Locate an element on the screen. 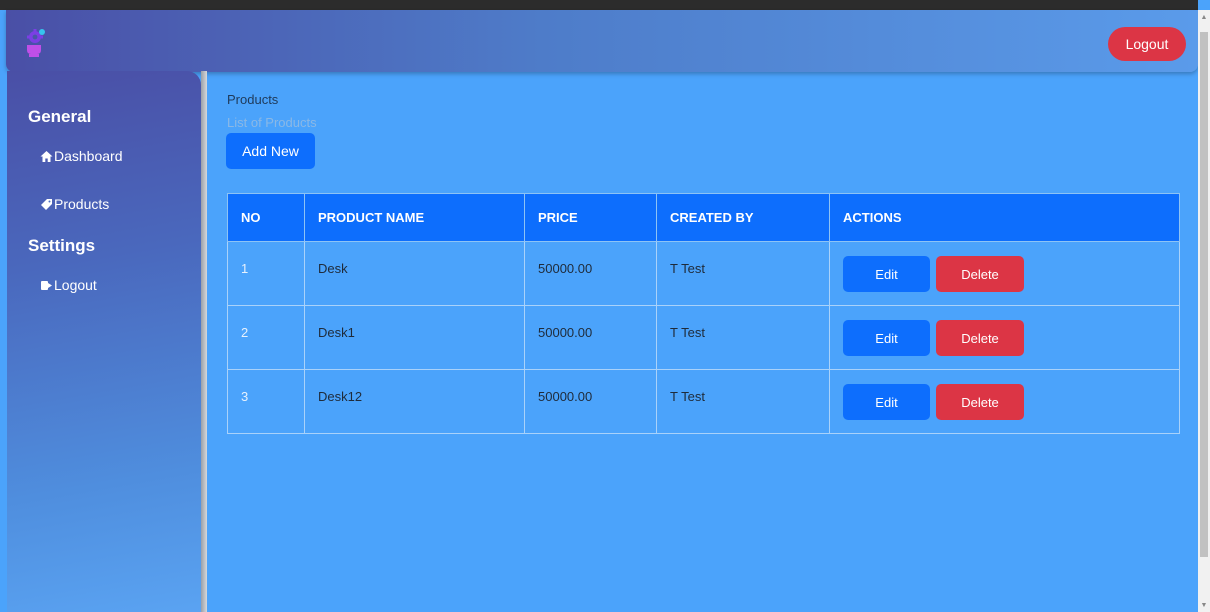  cell-product-name: Desk12 is located at coordinates (414, 401).